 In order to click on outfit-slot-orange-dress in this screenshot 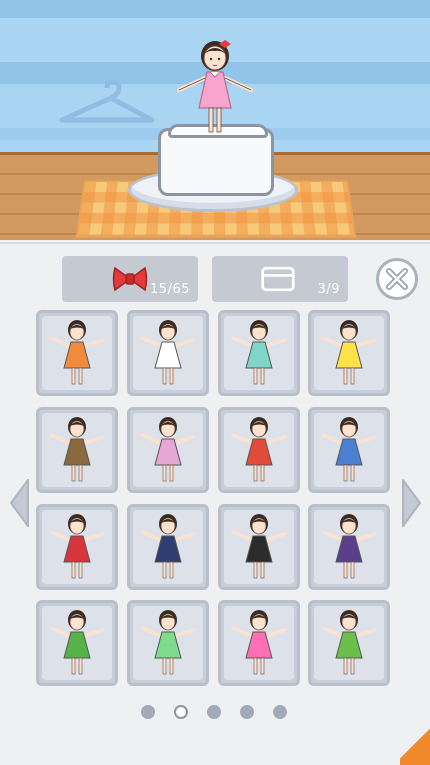, I will do `click(77, 353)`.